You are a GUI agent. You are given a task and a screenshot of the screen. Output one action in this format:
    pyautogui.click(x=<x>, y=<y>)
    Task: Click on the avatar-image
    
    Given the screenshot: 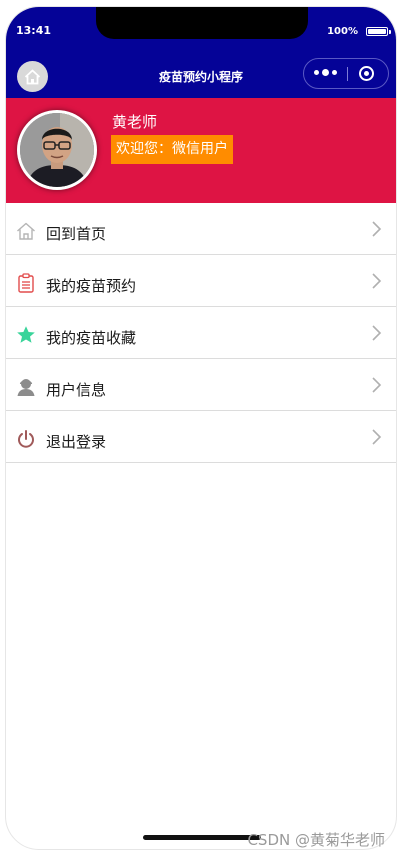 What is the action you would take?
    pyautogui.click(x=57, y=150)
    